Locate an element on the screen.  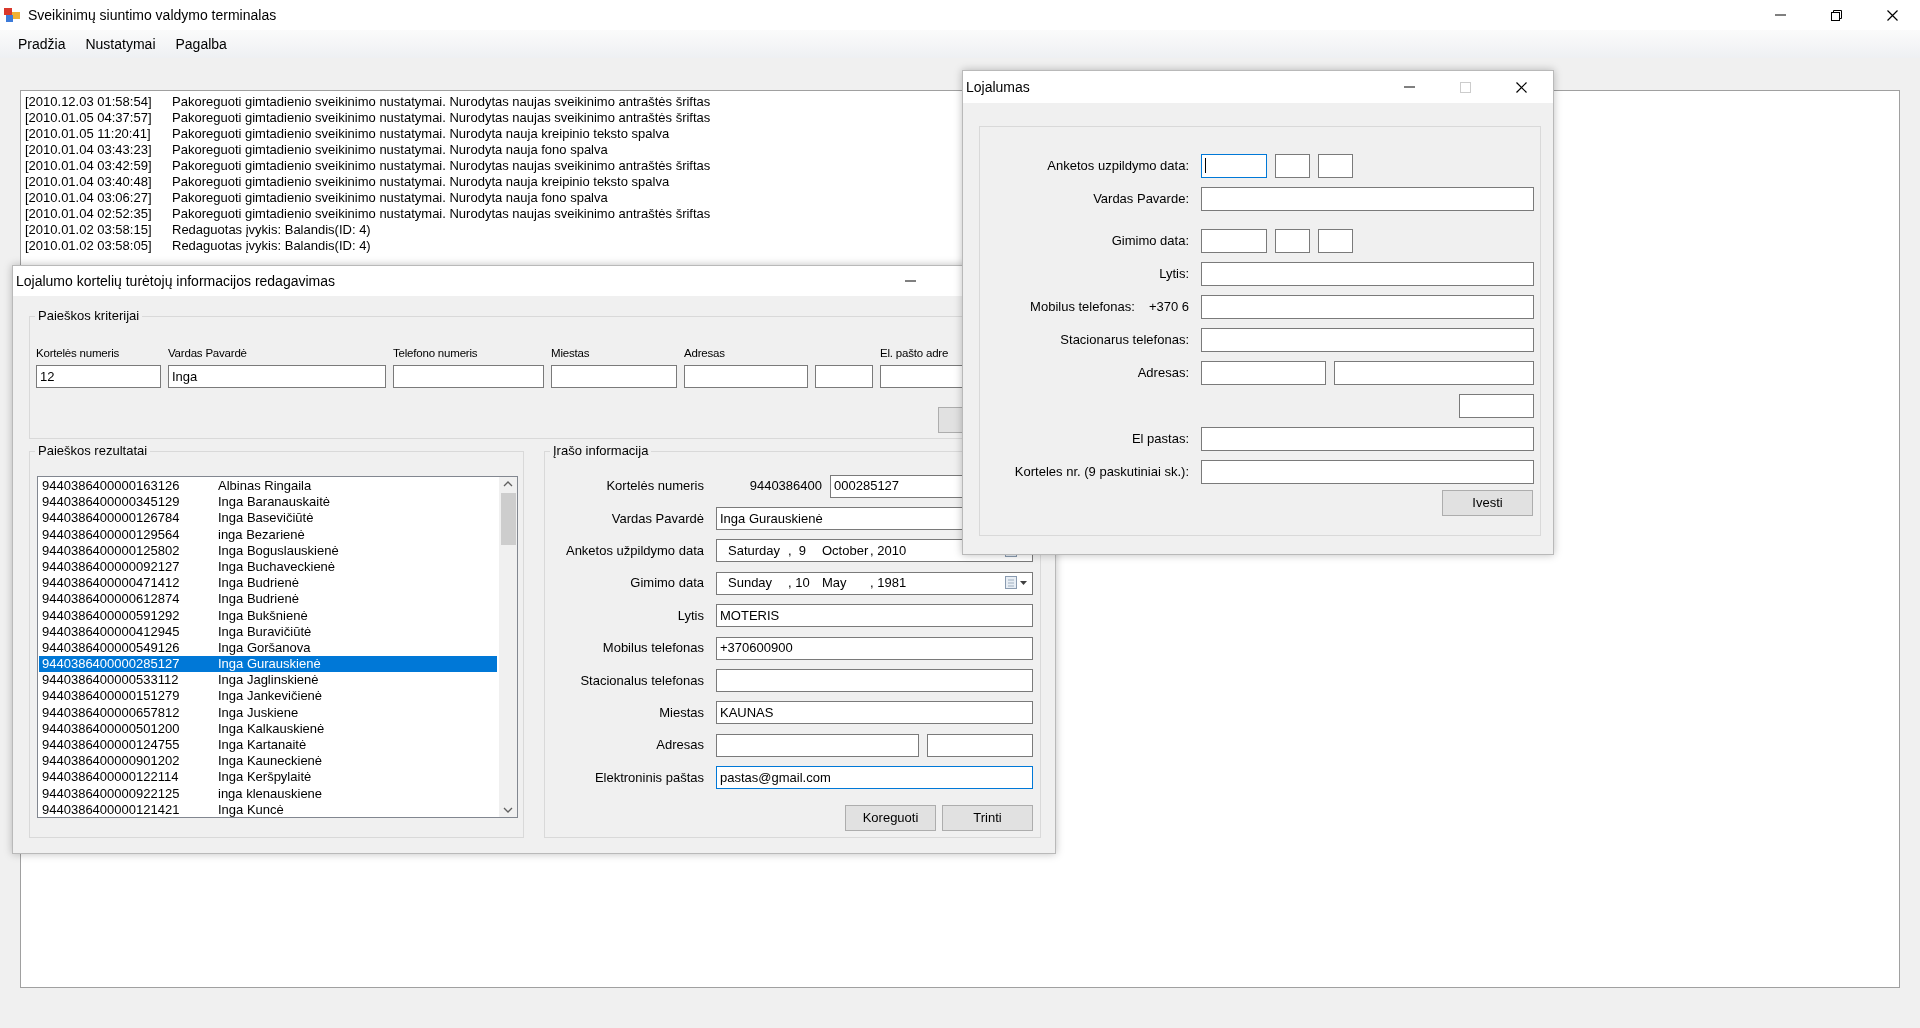
date-picker: Sunday , 10 May , 1981 is located at coordinates (874, 583).